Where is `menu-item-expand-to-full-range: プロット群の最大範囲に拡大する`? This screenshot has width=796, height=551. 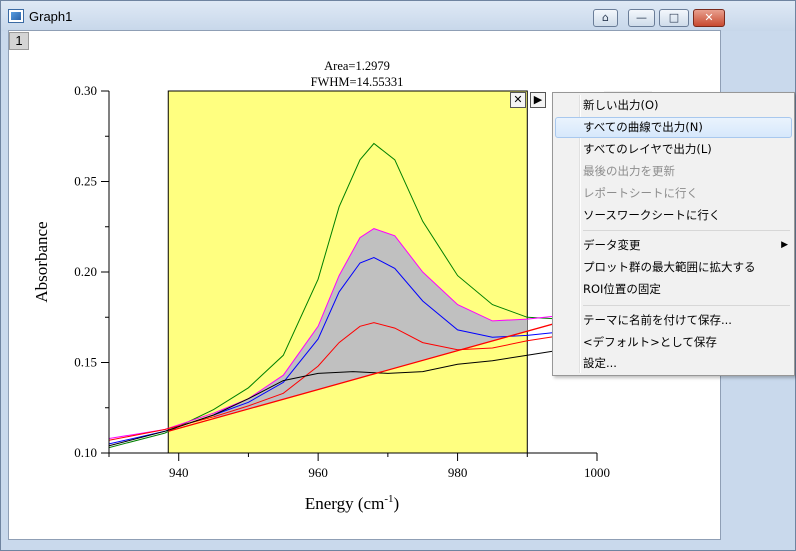
menu-item-expand-to-full-range: プロット群の最大範囲に拡大する is located at coordinates (673, 267).